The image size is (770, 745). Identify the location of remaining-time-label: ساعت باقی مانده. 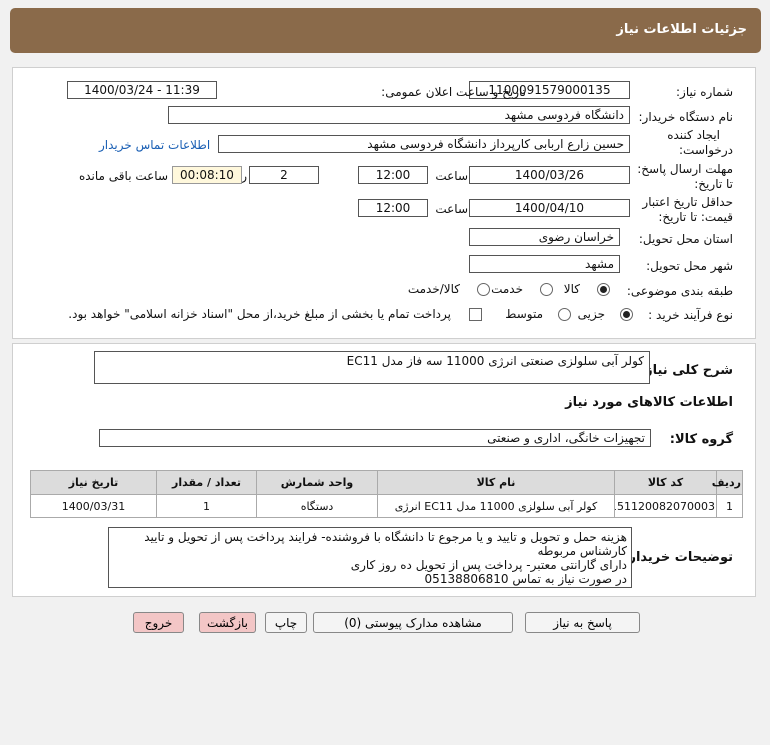
(123, 176).